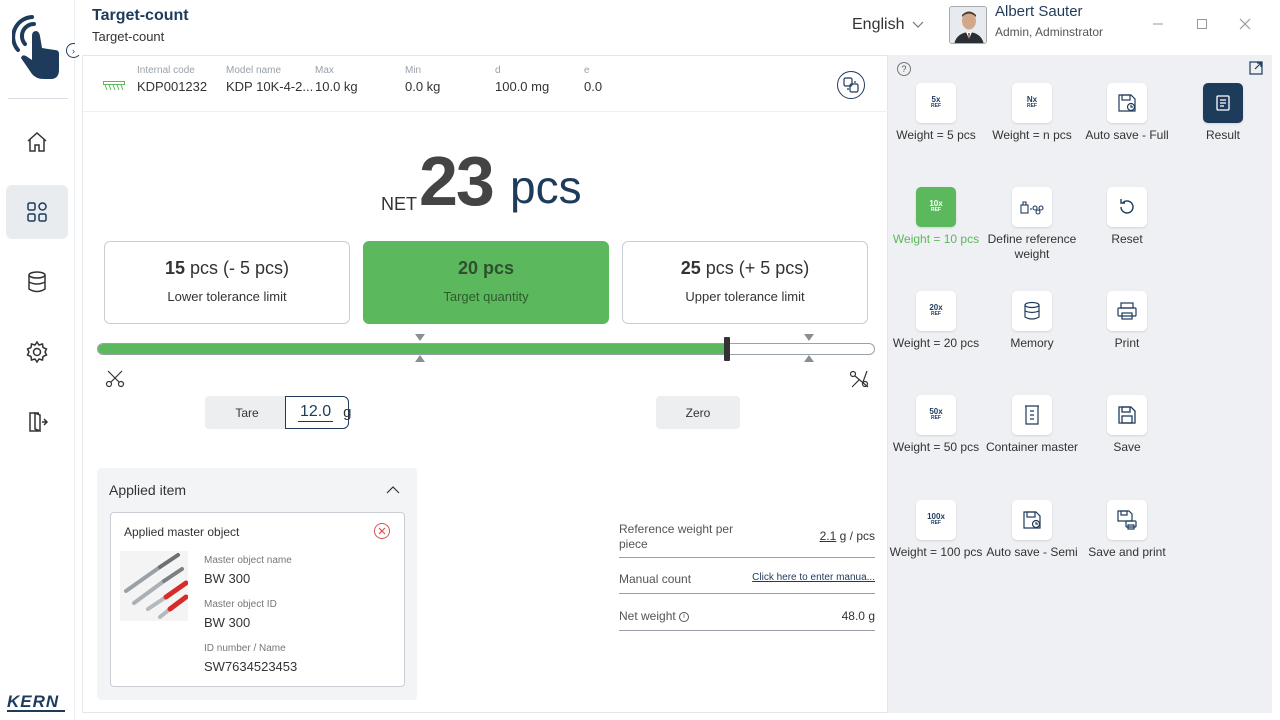 Image resolution: width=1280 pixels, height=720 pixels. Describe the element at coordinates (1032, 113) in the screenshot. I see `fn-weight-n-pcs: Nx REF Weight = n pcs` at that location.